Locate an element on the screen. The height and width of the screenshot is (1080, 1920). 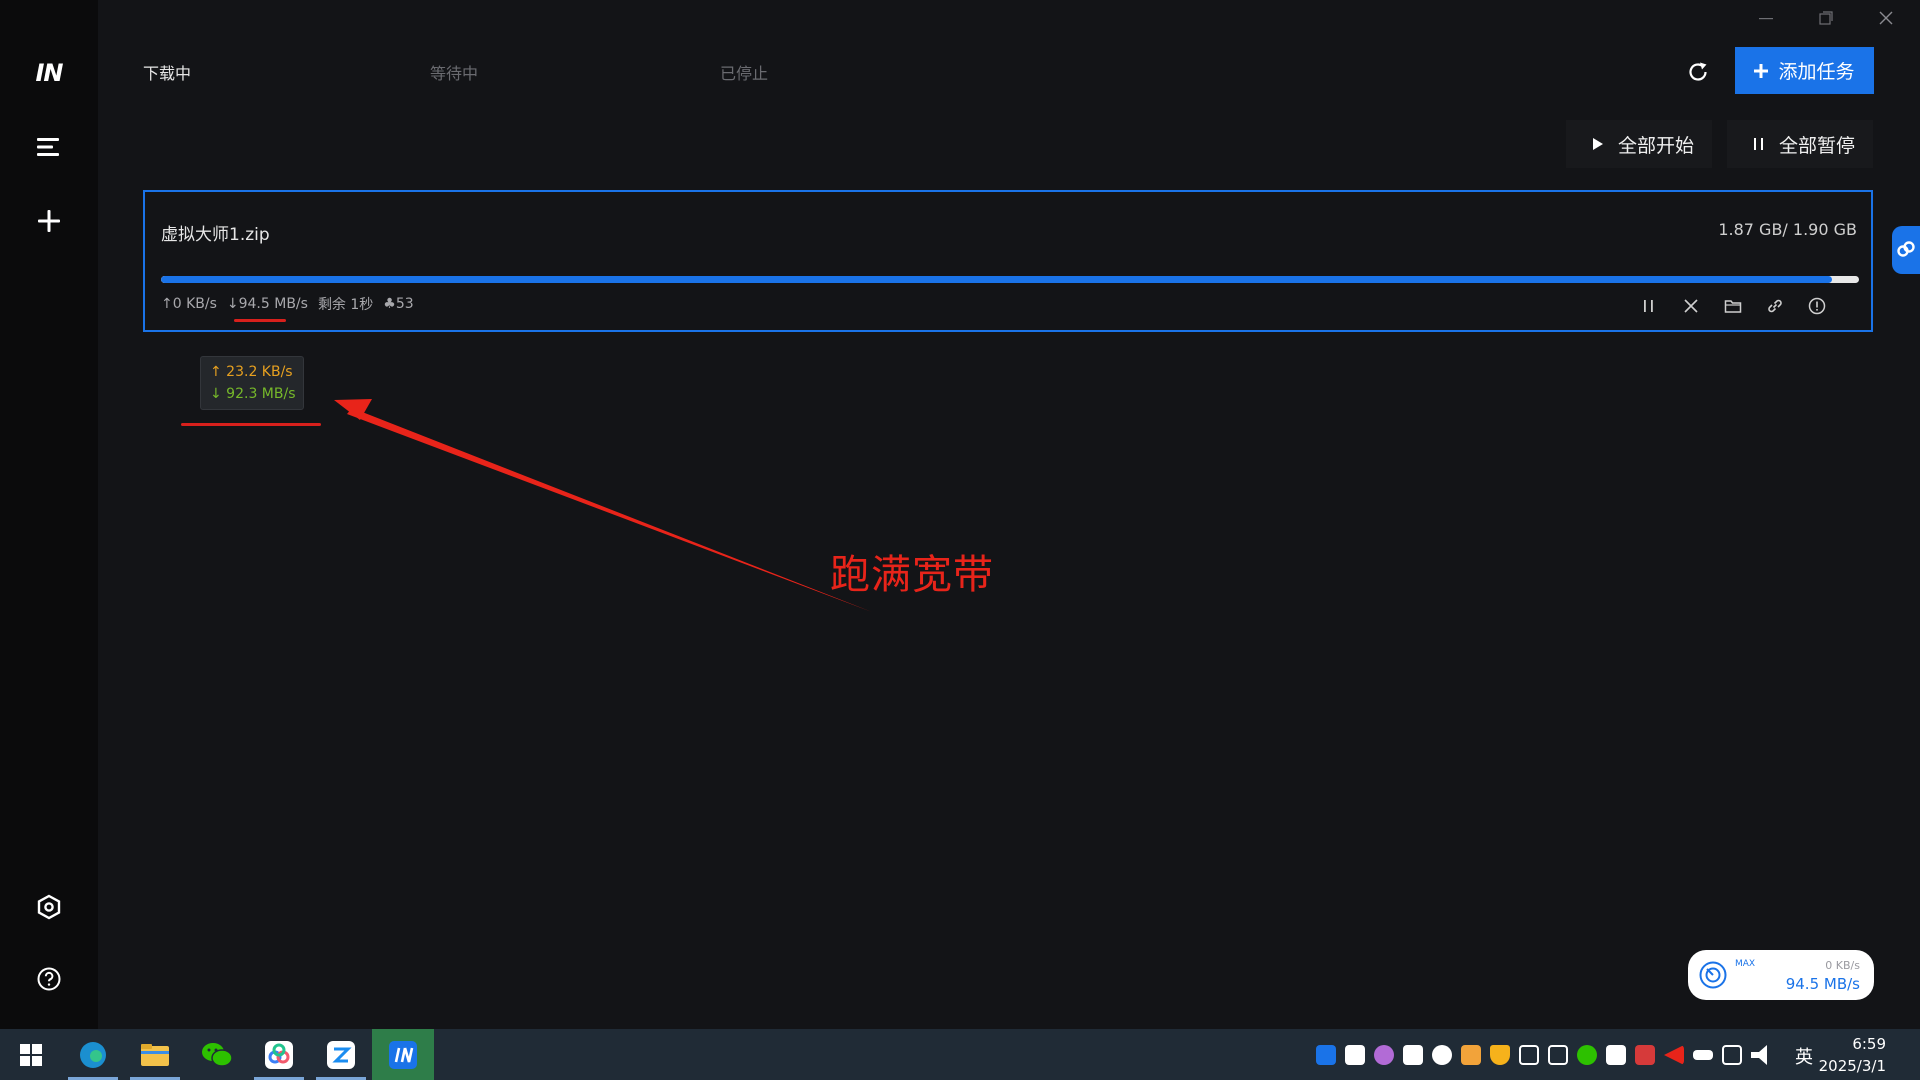
clock: 6:59 2025/3/1 is located at coordinates (1852, 1055).